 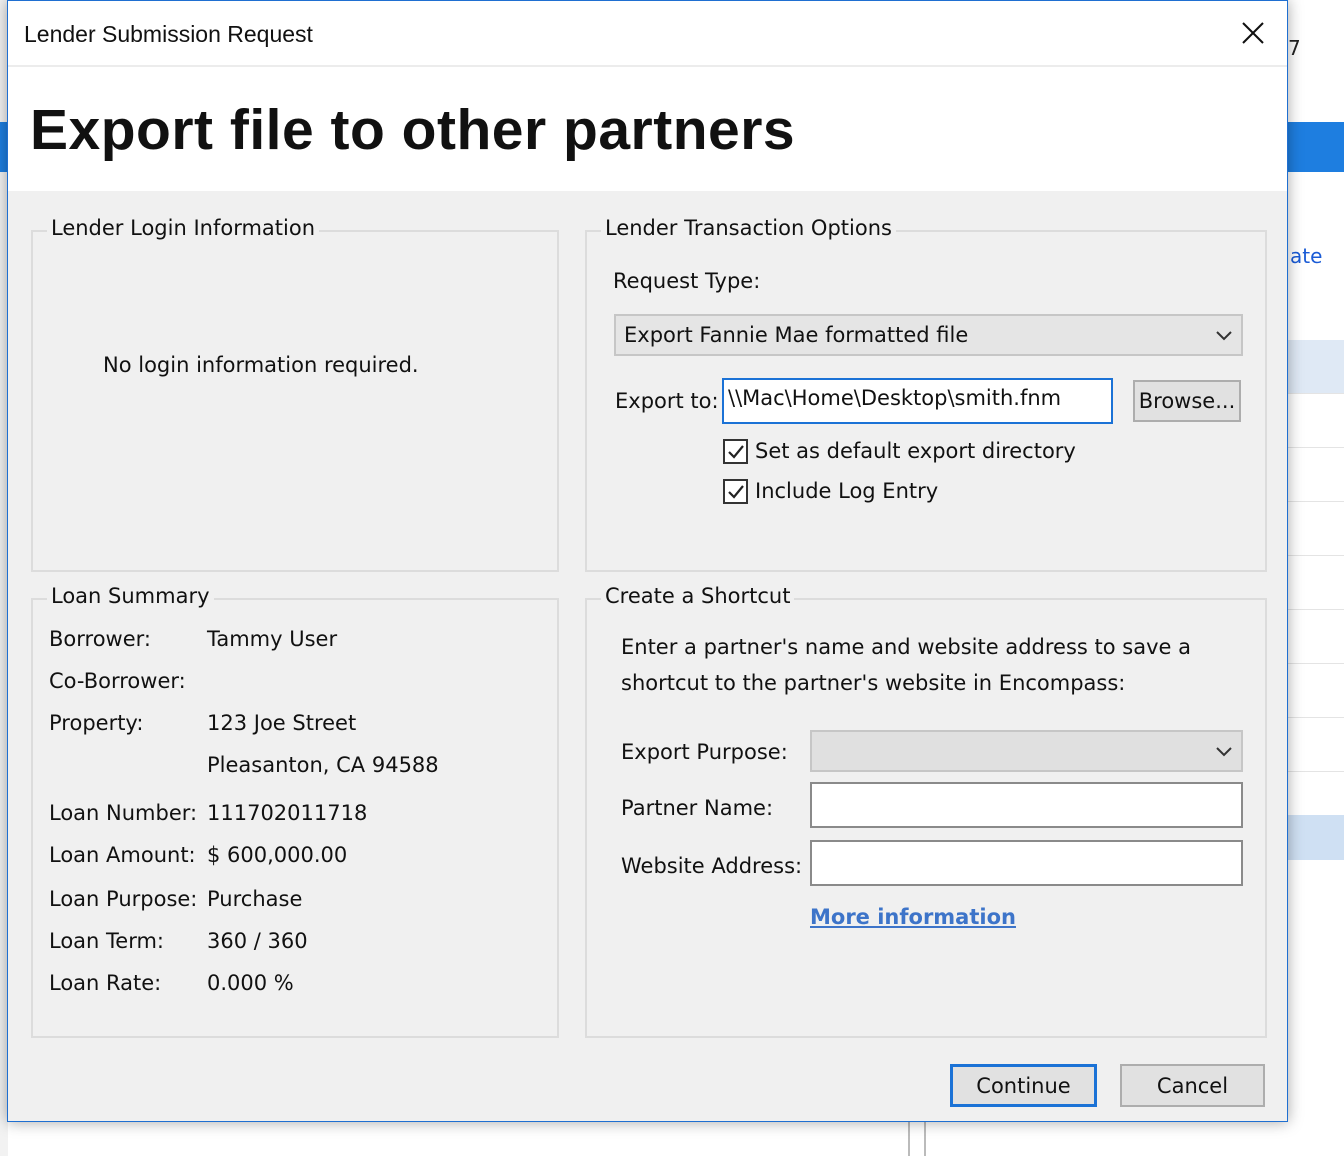 What do you see at coordinates (261, 365) in the screenshot?
I see `no-login-message: No login information required.` at bounding box center [261, 365].